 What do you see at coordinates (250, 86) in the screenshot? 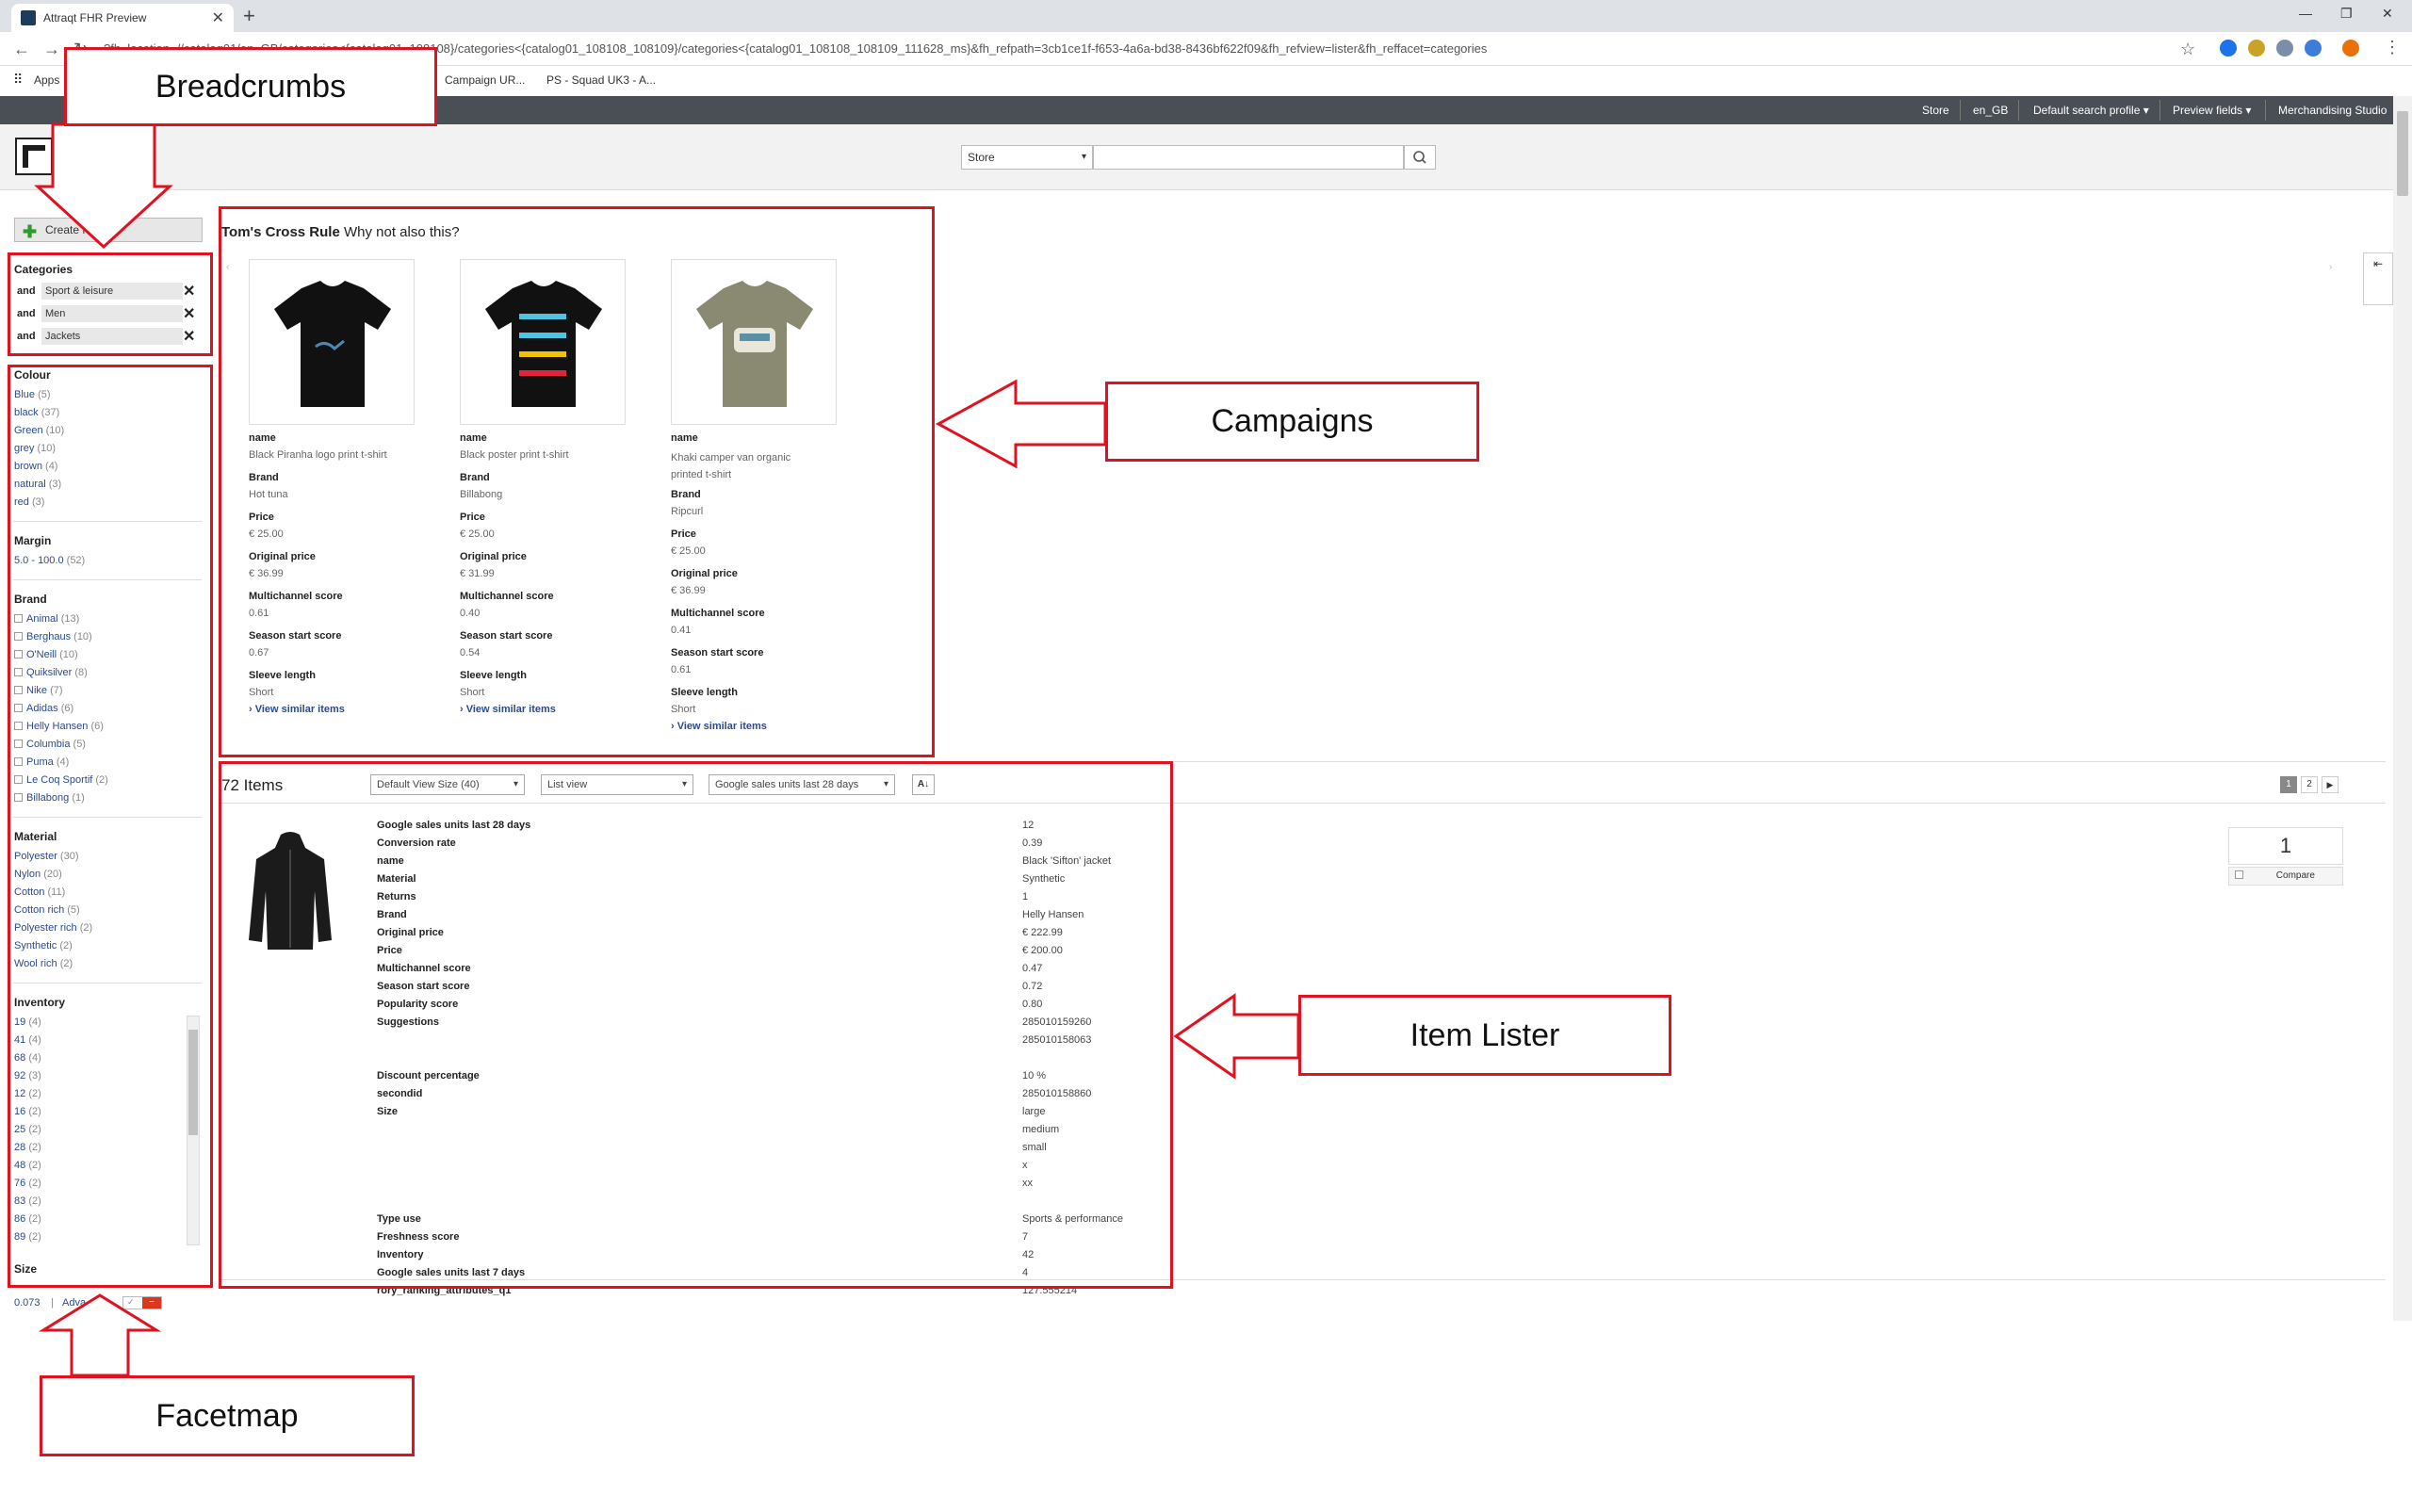
I see `breadcrumbs-callout: Breadcrumbs` at bounding box center [250, 86].